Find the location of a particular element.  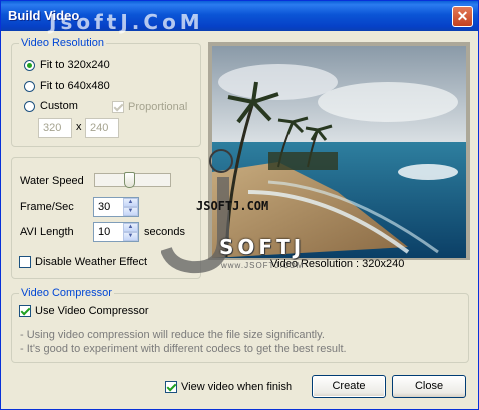

framesec-spinner: ▲ ▼ is located at coordinates (130, 207).